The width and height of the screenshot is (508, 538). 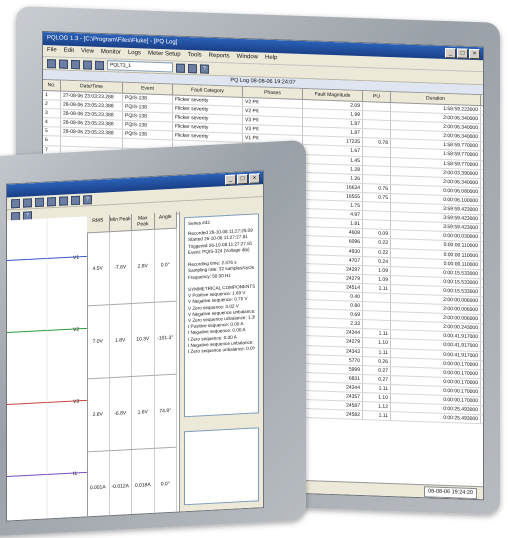 What do you see at coordinates (148, 88) in the screenshot?
I see `column-header: Event` at bounding box center [148, 88].